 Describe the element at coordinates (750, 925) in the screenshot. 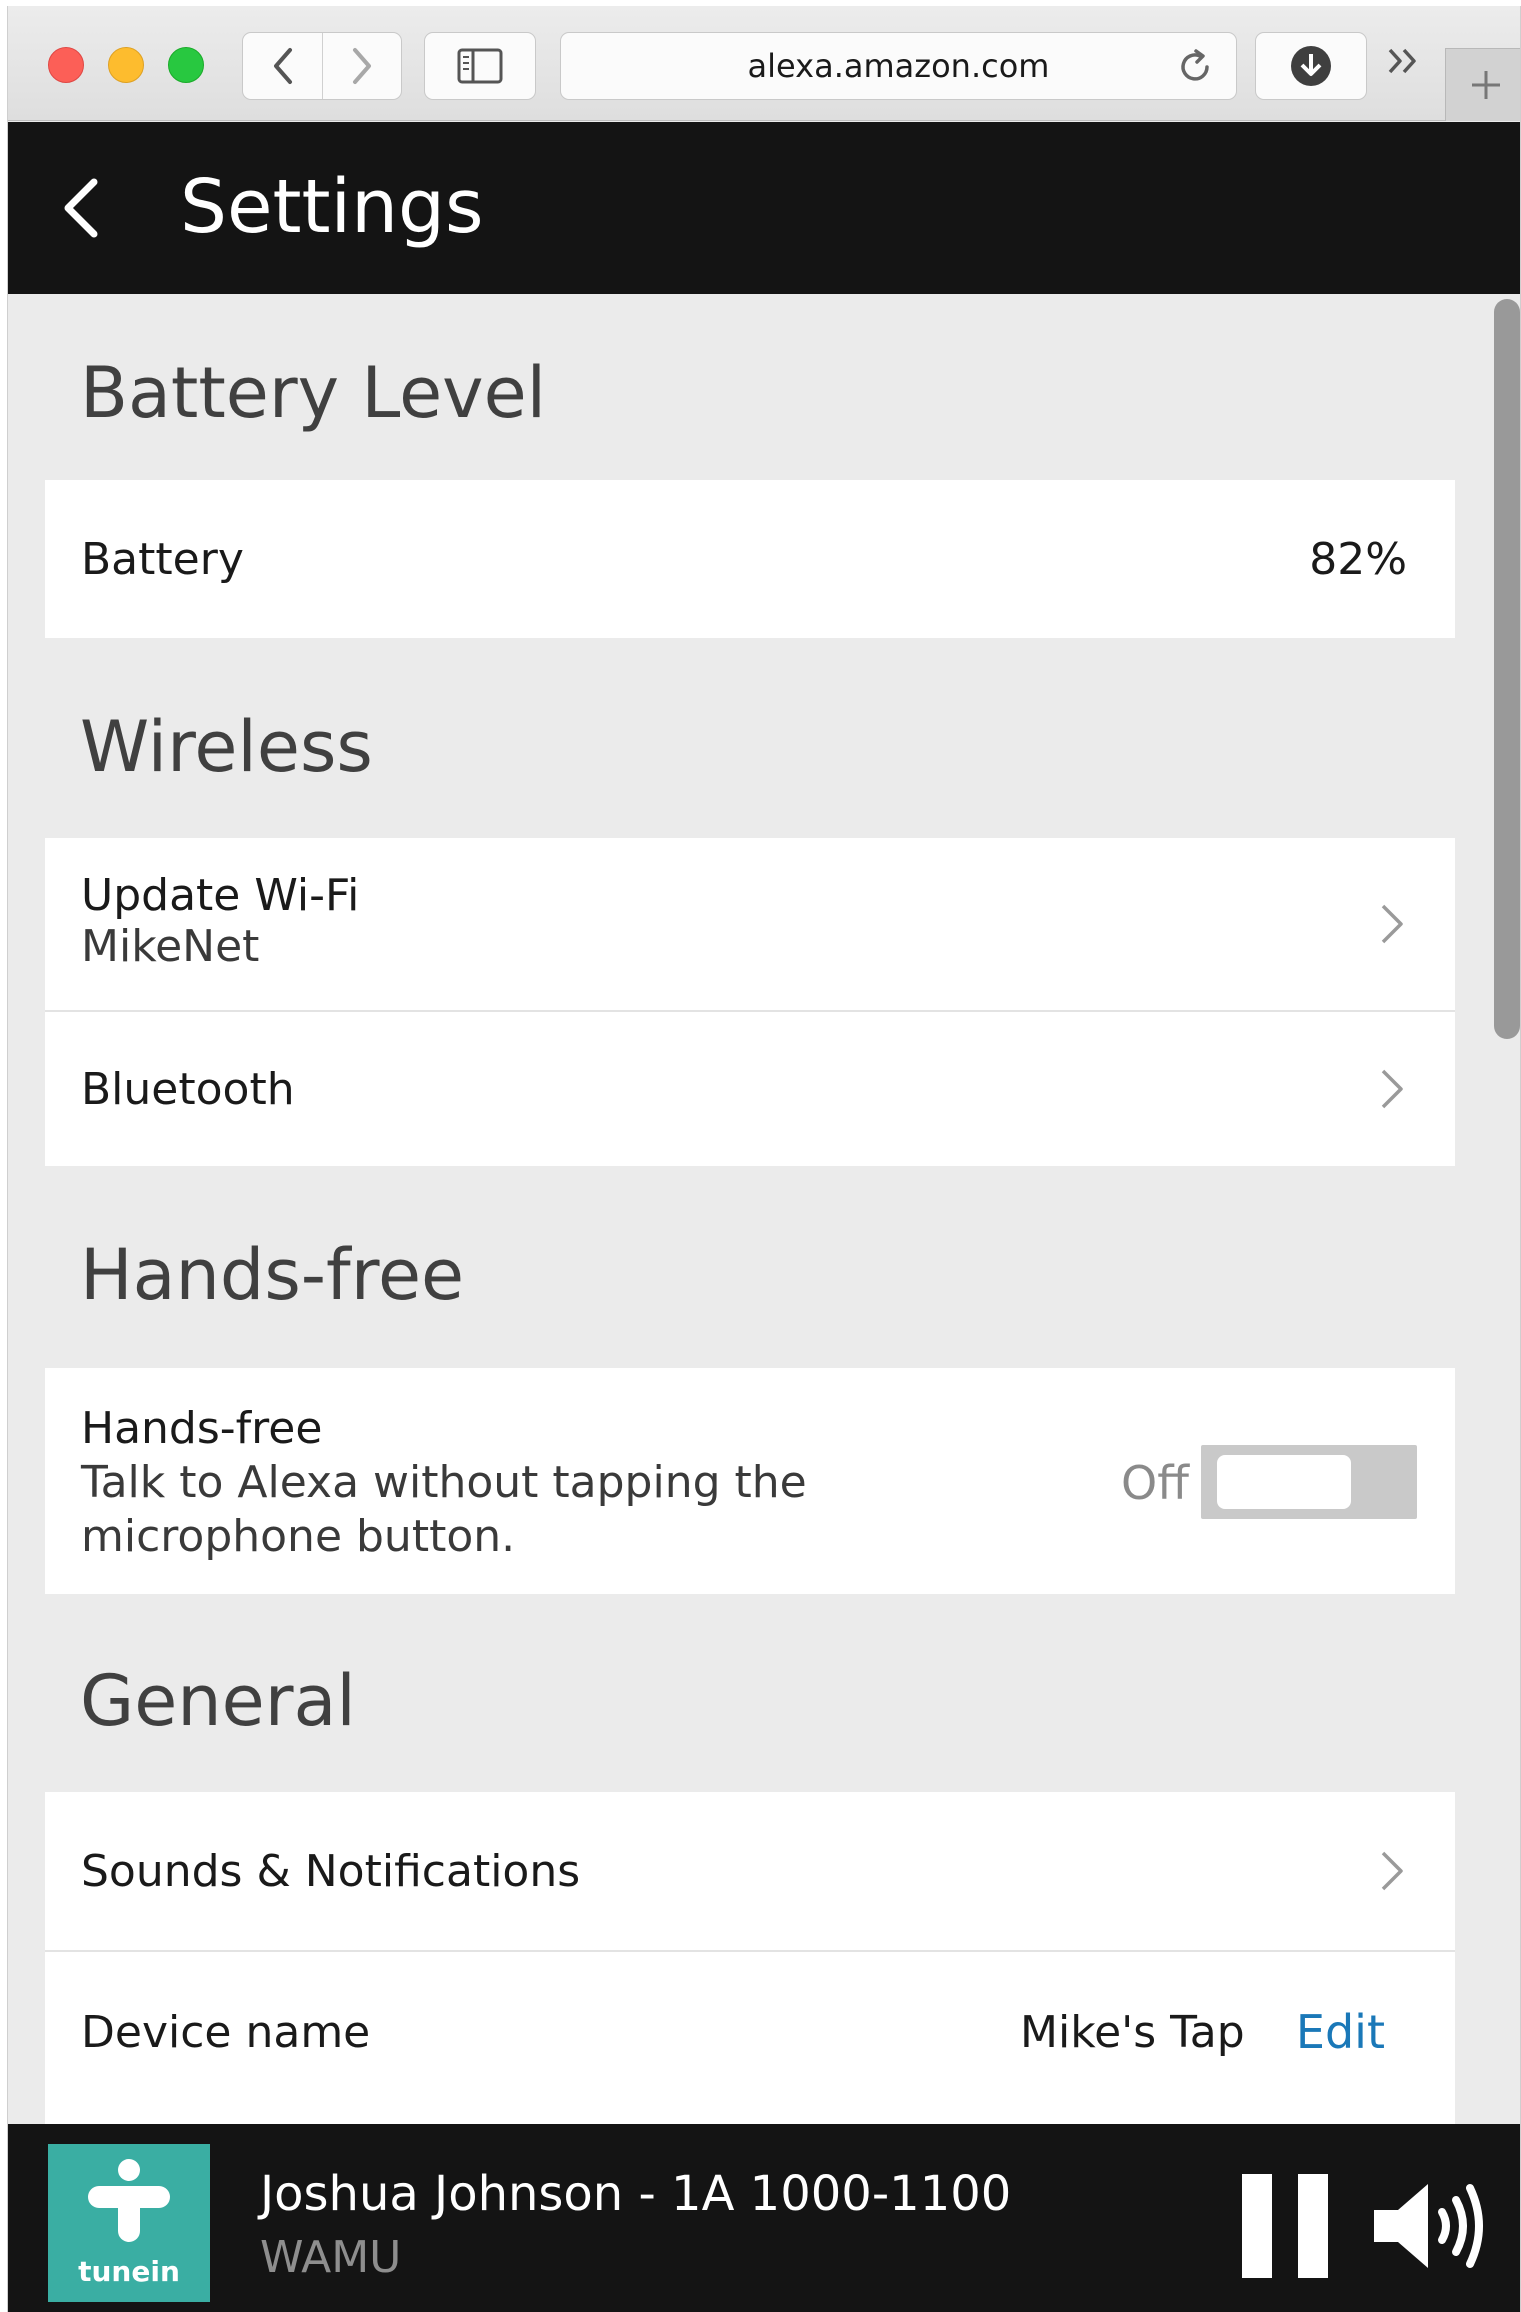

I see `wifi-row: Update Wi-Fi MikeNet` at that location.